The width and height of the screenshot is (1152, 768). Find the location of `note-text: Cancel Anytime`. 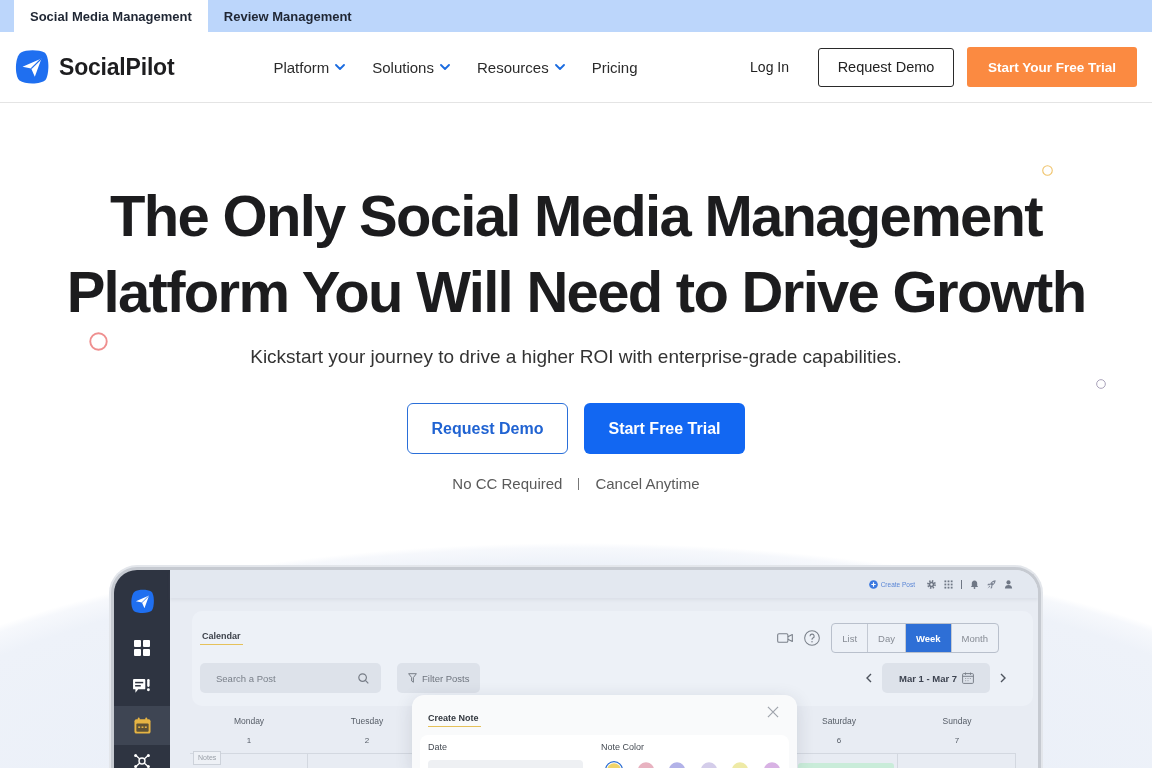

note-text: Cancel Anytime is located at coordinates (647, 484).